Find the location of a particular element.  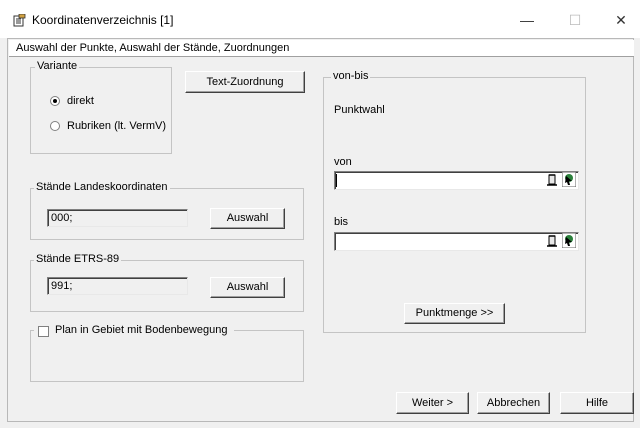

staende-landes-legend: Stände Landeskoordinaten is located at coordinates (102, 187).